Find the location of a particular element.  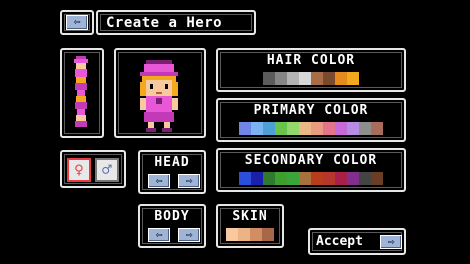

male-icon: ♂ is located at coordinates (107, 169).